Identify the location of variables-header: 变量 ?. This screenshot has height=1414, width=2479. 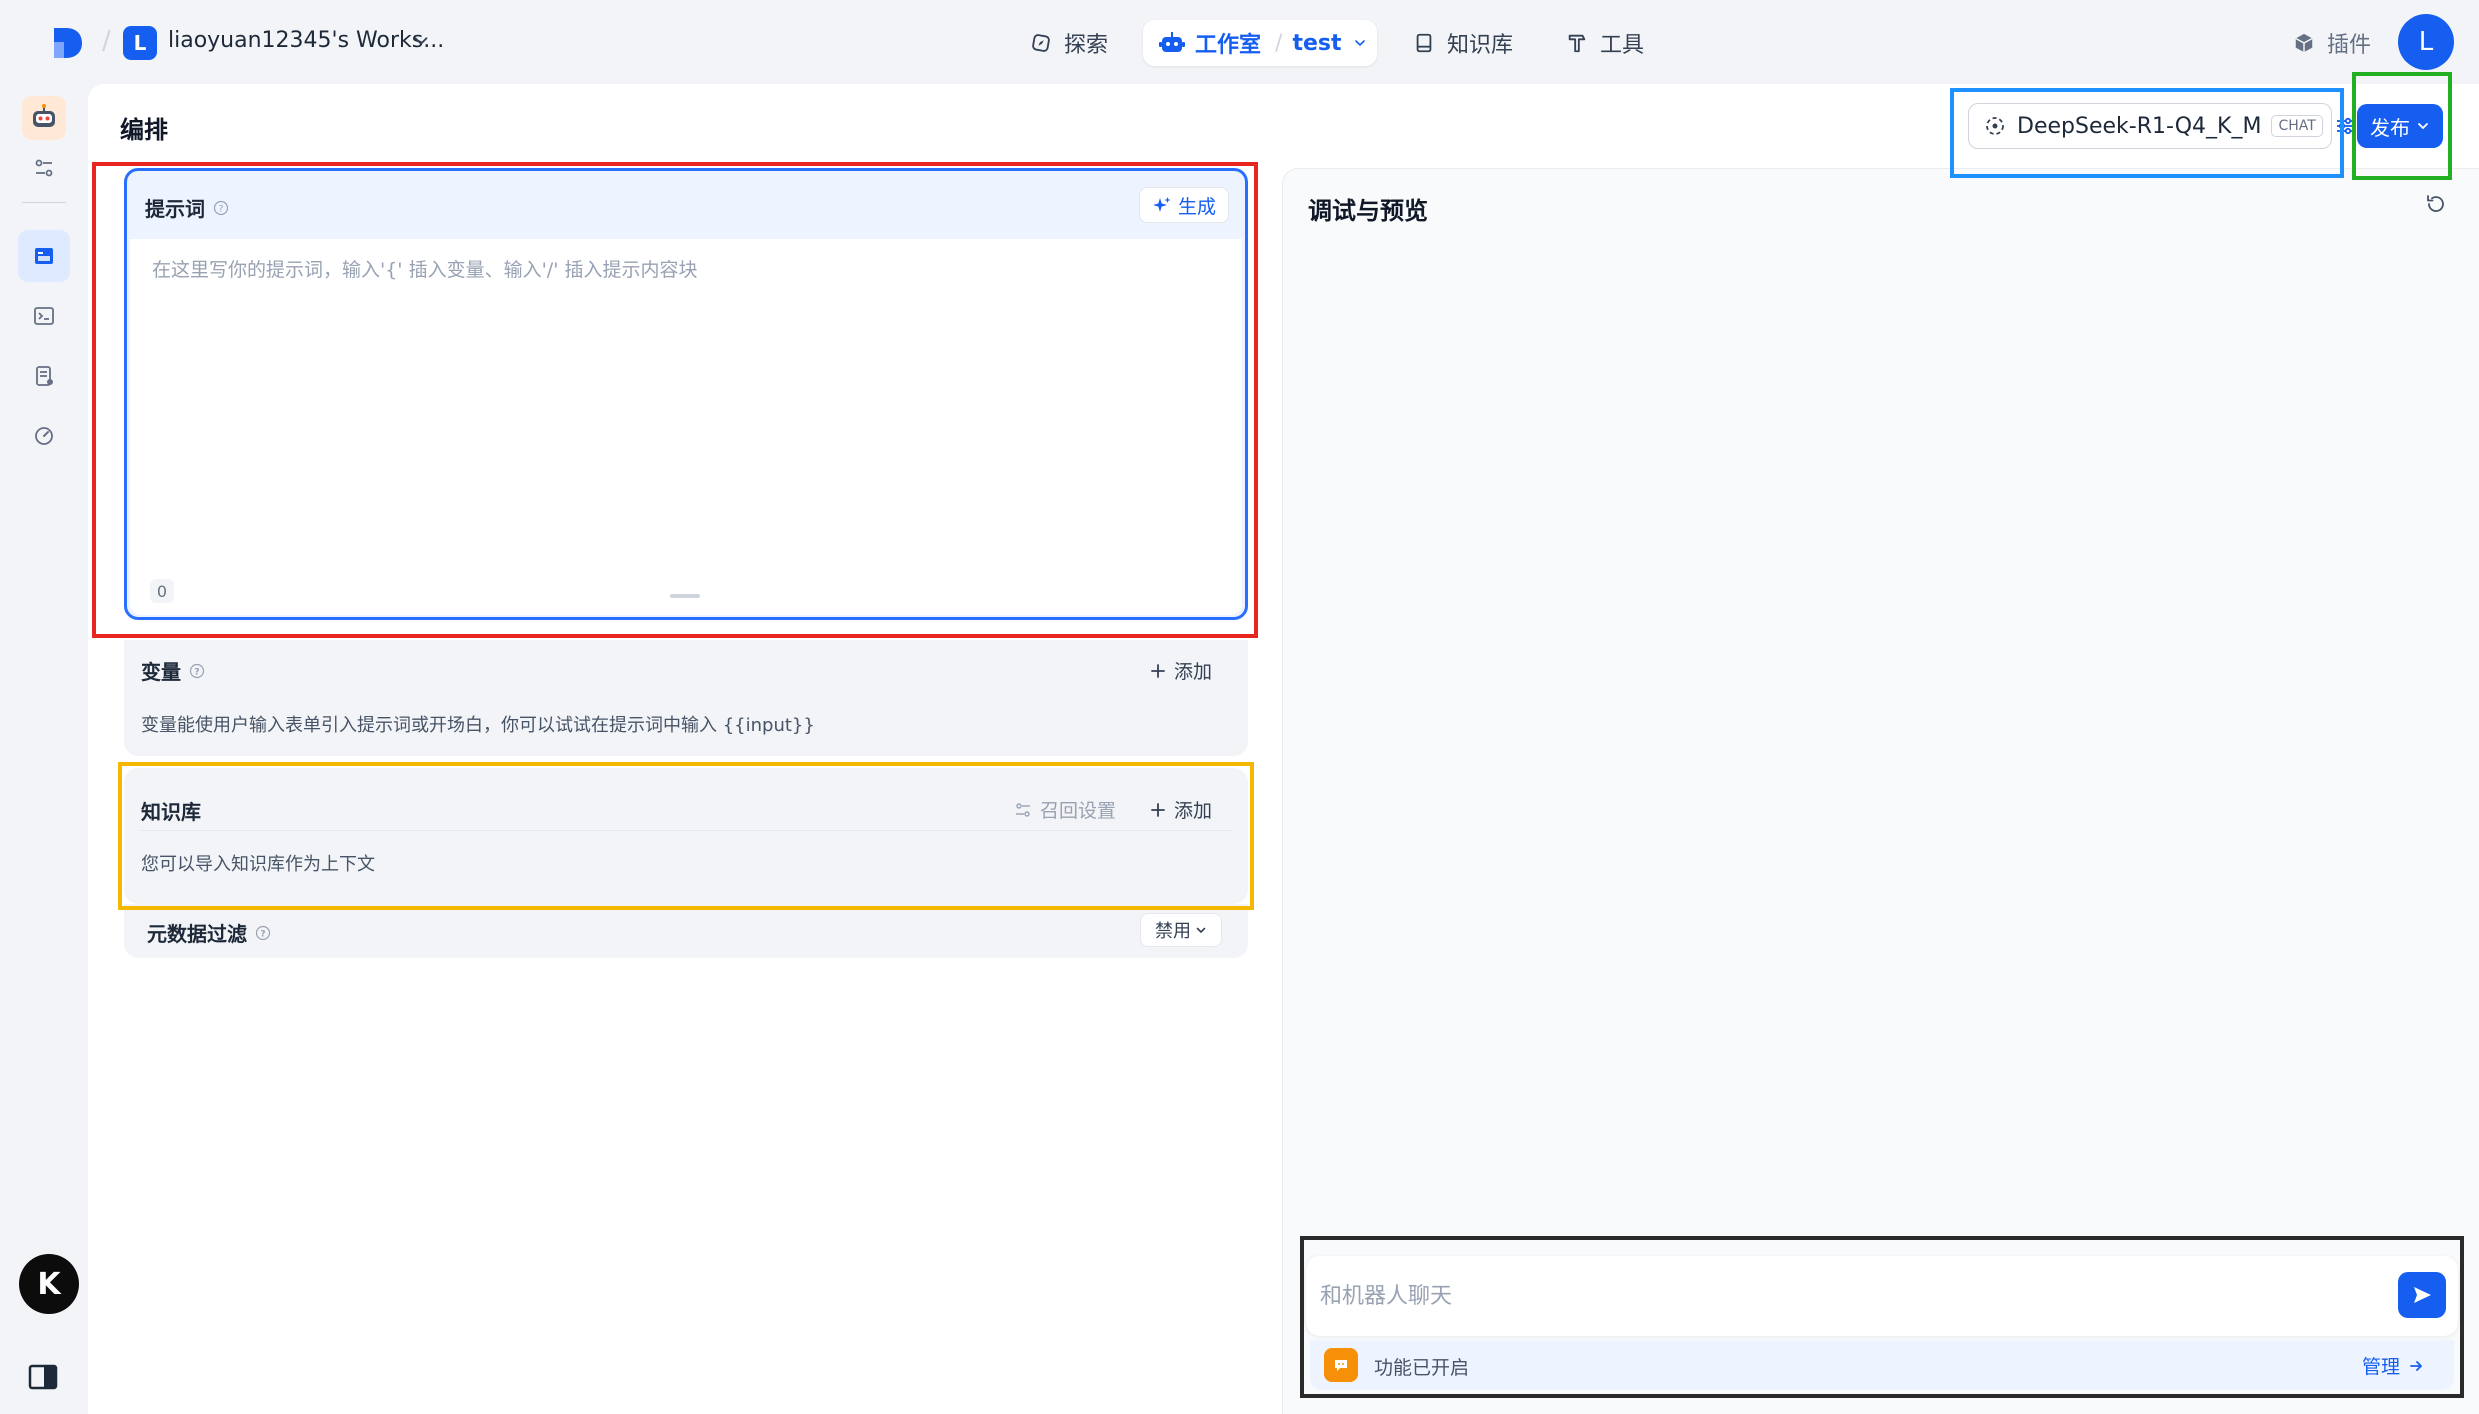
(173, 670).